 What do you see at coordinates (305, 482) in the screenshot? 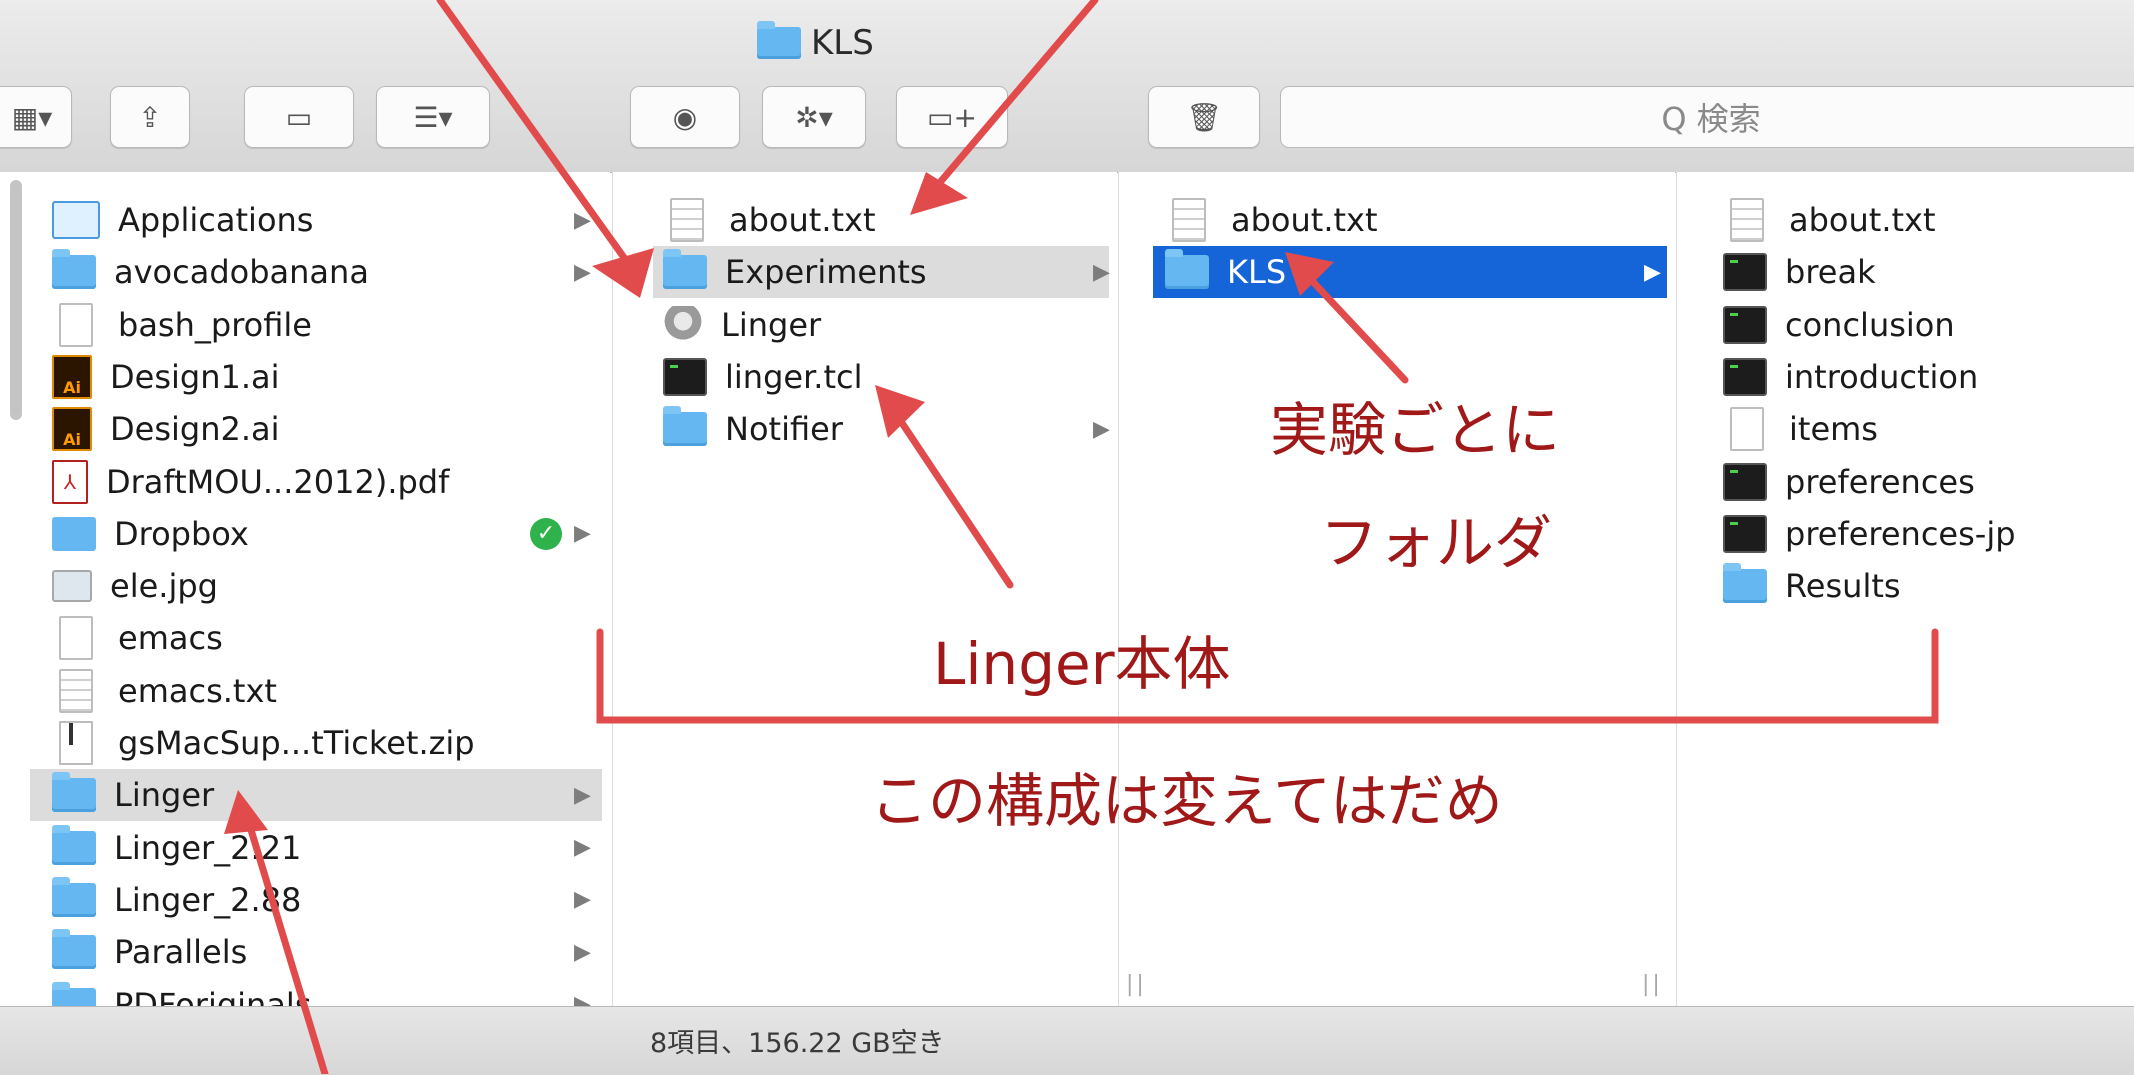
I see `list-item: ⅄ DraftMOU...2012).pdf` at bounding box center [305, 482].